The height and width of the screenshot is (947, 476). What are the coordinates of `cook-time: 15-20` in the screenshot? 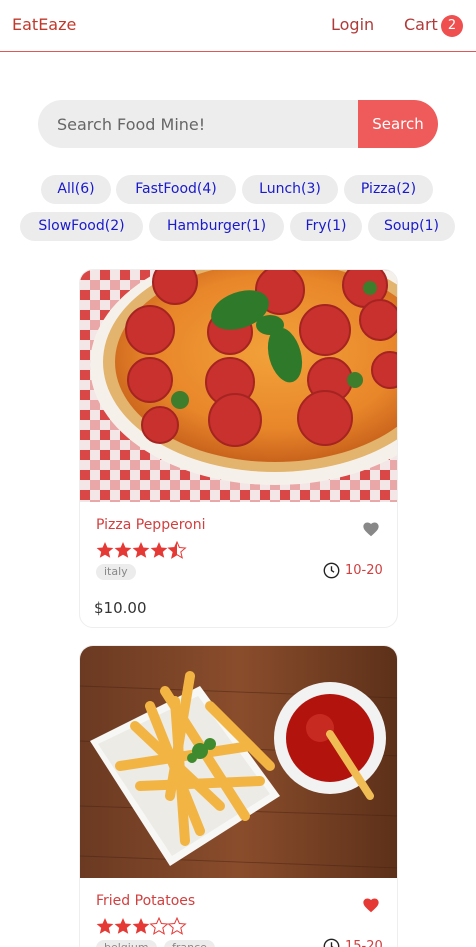 It's located at (364, 943).